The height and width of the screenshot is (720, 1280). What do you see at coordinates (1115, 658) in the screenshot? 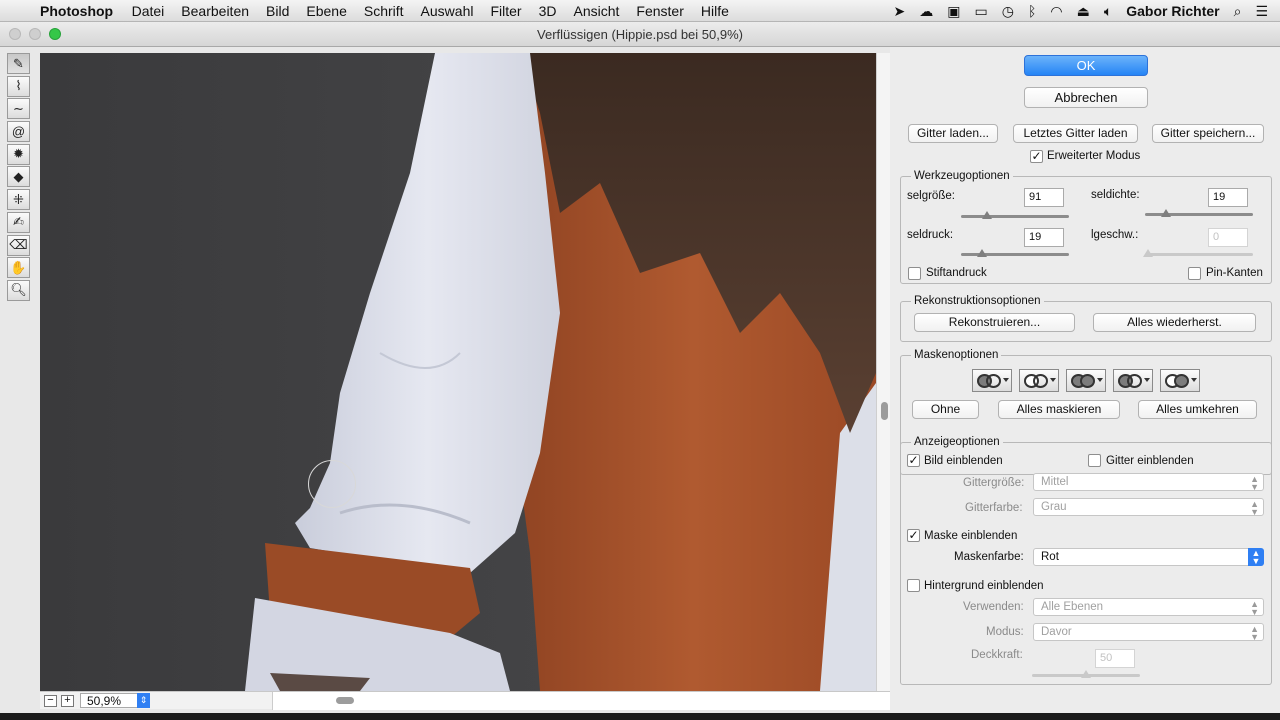
I see `opacity-input: 50` at bounding box center [1115, 658].